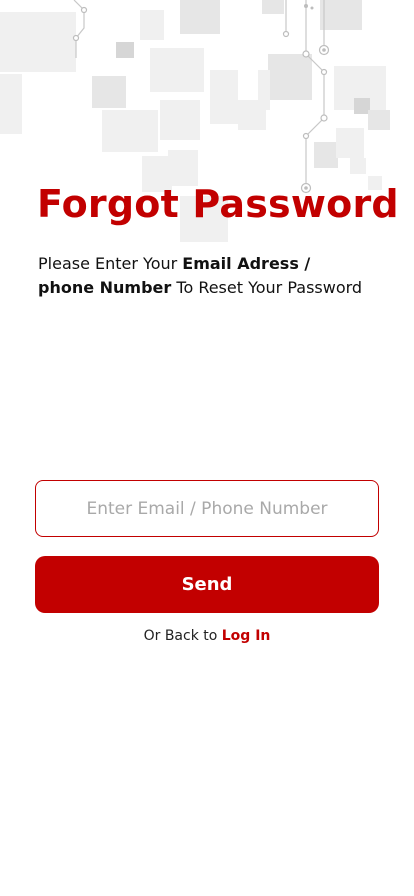 This screenshot has height=896, width=414. I want to click on instruction-prefix: Please Enter Your, so click(110, 263).